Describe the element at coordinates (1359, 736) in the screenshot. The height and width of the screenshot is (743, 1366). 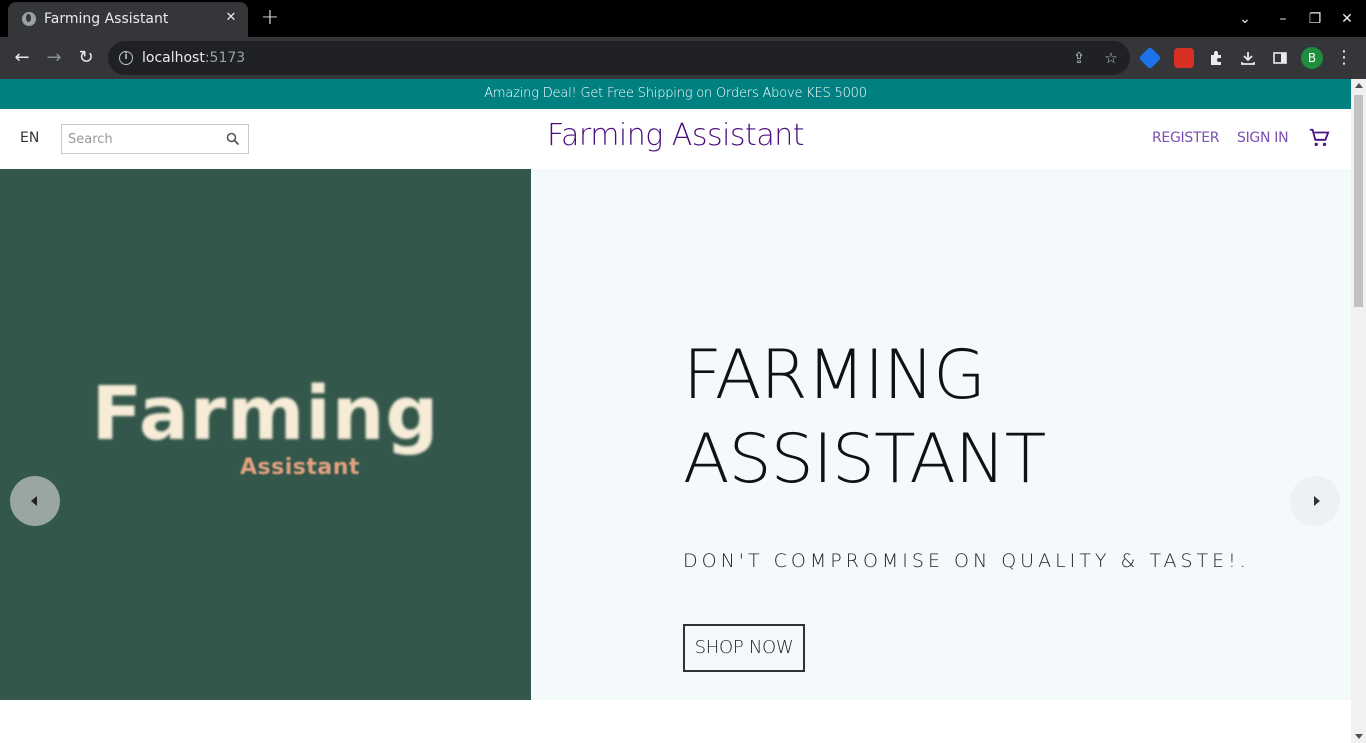
I see `scroll-down-icon` at that location.